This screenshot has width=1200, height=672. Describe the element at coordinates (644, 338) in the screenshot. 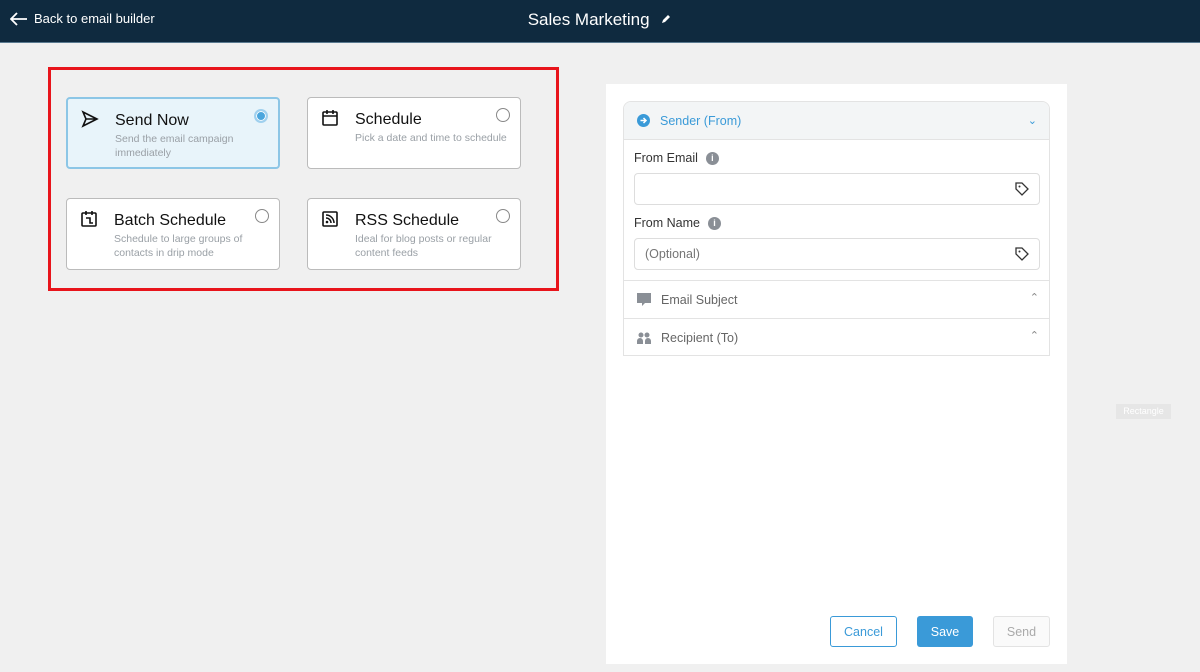

I see `users-icon` at that location.